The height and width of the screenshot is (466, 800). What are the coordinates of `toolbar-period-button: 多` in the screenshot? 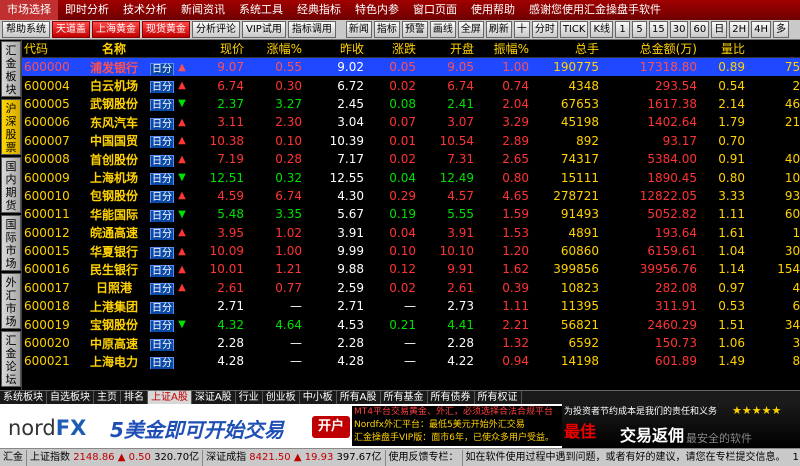 It's located at (780, 29).